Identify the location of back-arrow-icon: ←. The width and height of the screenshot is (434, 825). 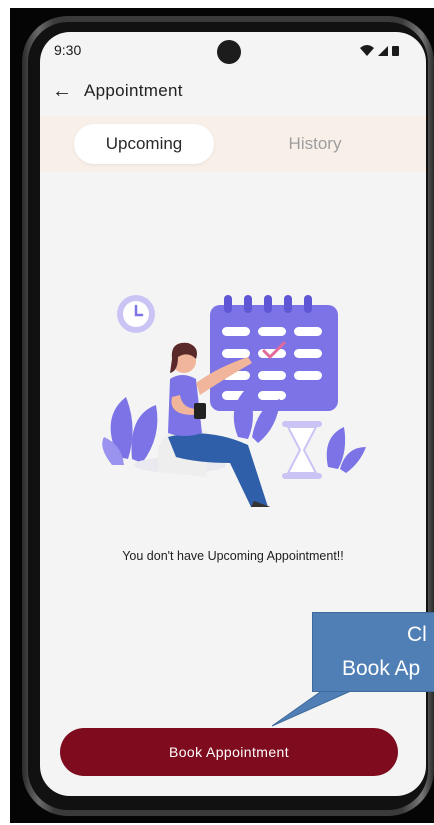
(64, 91).